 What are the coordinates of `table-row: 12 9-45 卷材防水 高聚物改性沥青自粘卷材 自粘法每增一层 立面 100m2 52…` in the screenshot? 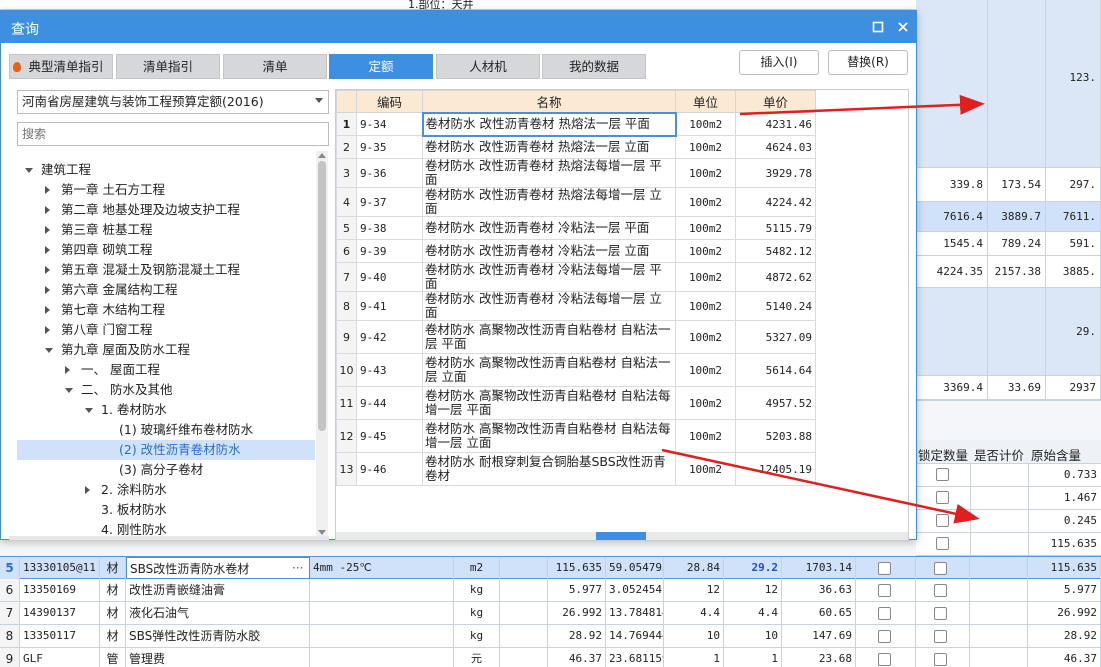 It's located at (576, 436).